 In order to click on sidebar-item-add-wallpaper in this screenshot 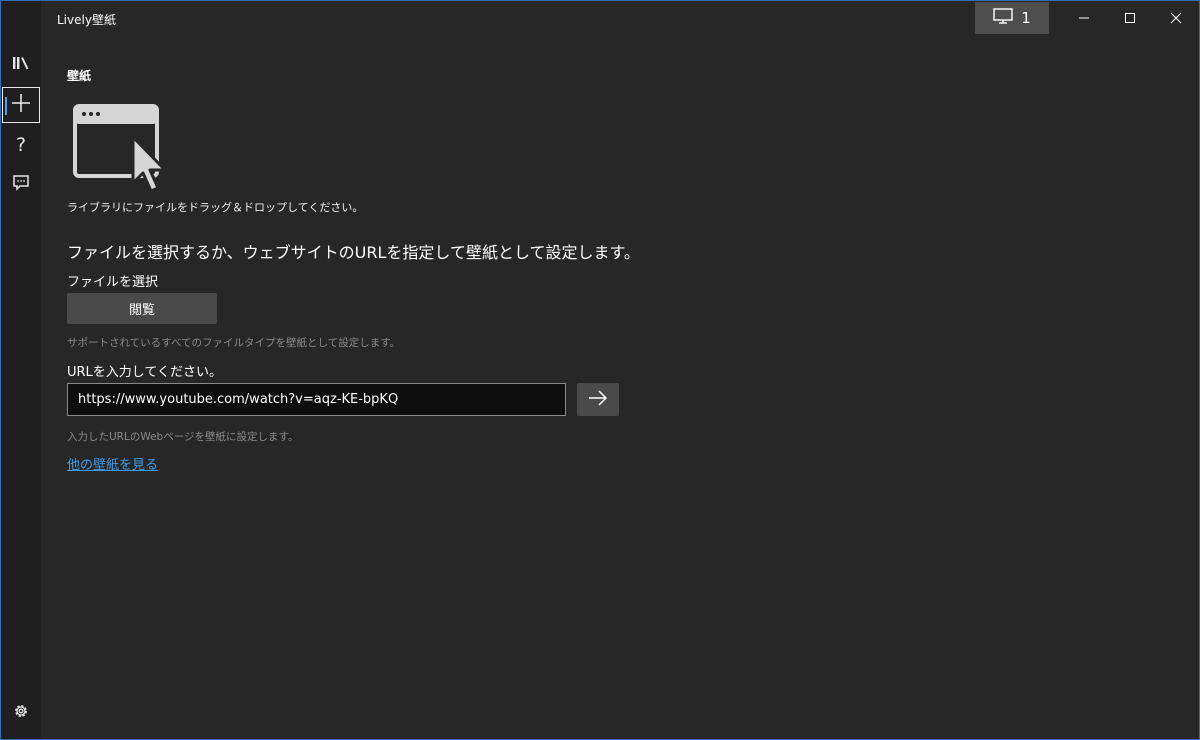, I will do `click(21, 105)`.